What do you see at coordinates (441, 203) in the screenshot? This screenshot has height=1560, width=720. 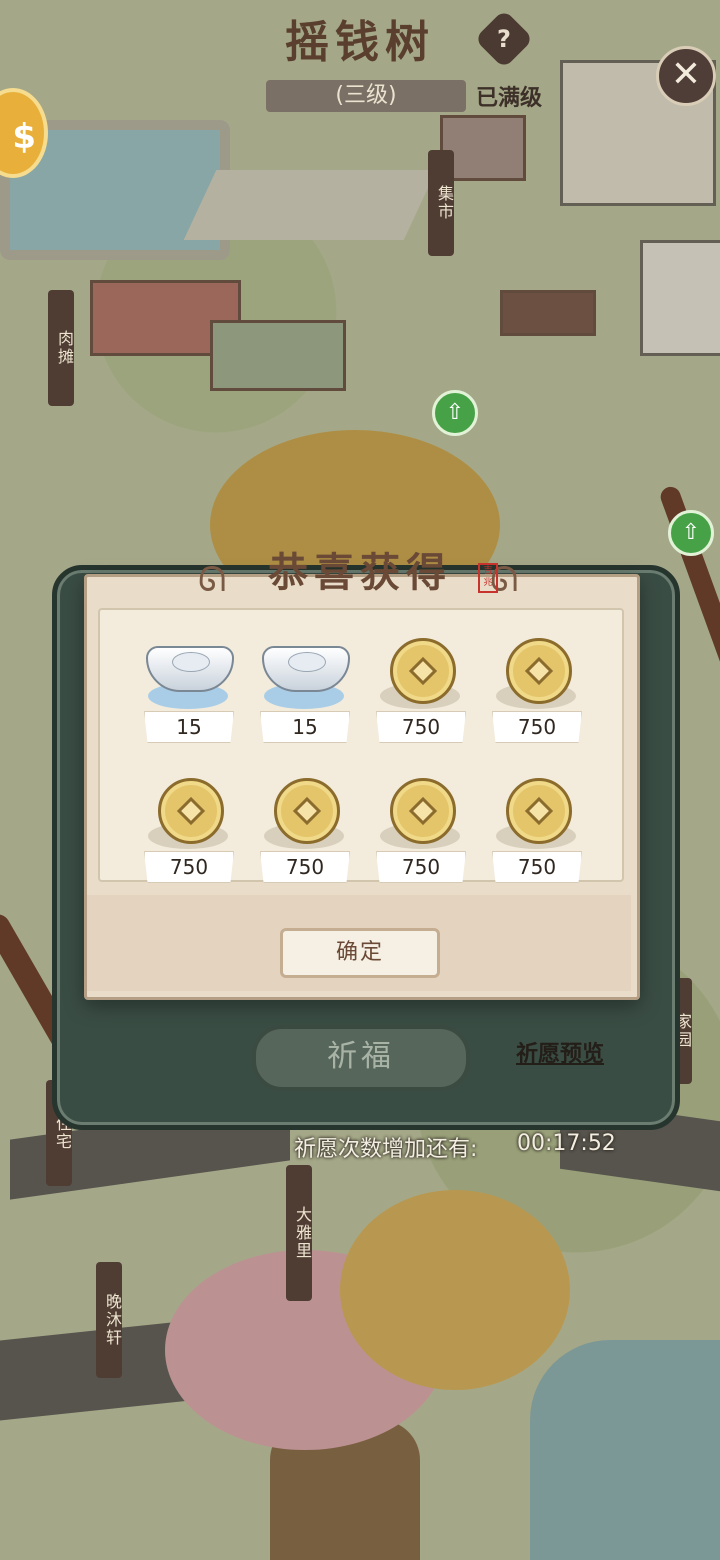 I see `map-sign-market: 集市` at bounding box center [441, 203].